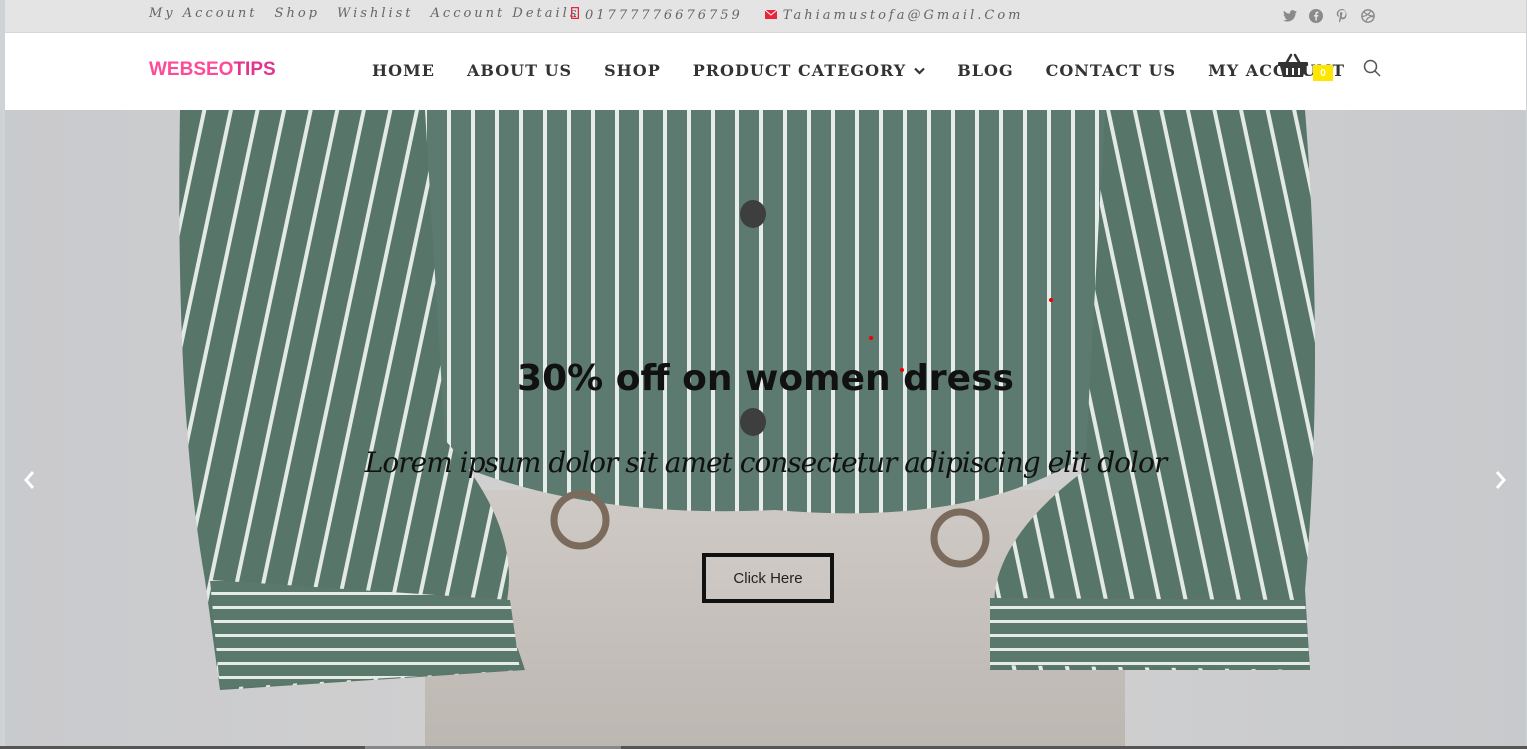  I want to click on search-button, so click(1372, 70).